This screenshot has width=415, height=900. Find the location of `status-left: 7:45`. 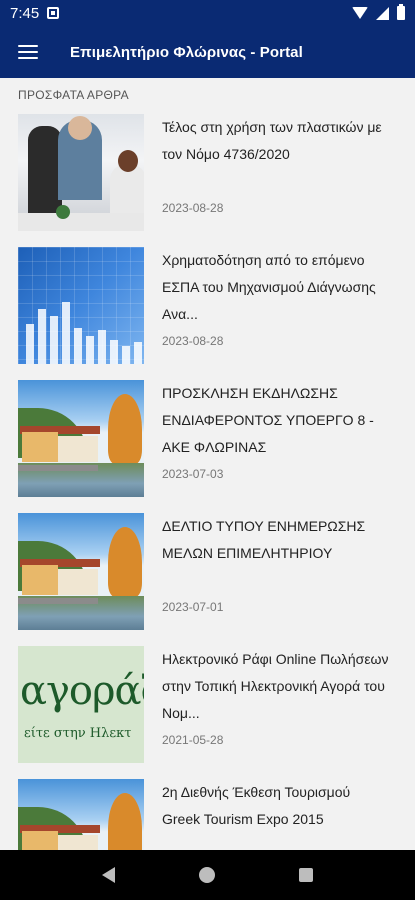

status-left: 7:45 is located at coordinates (35, 13).